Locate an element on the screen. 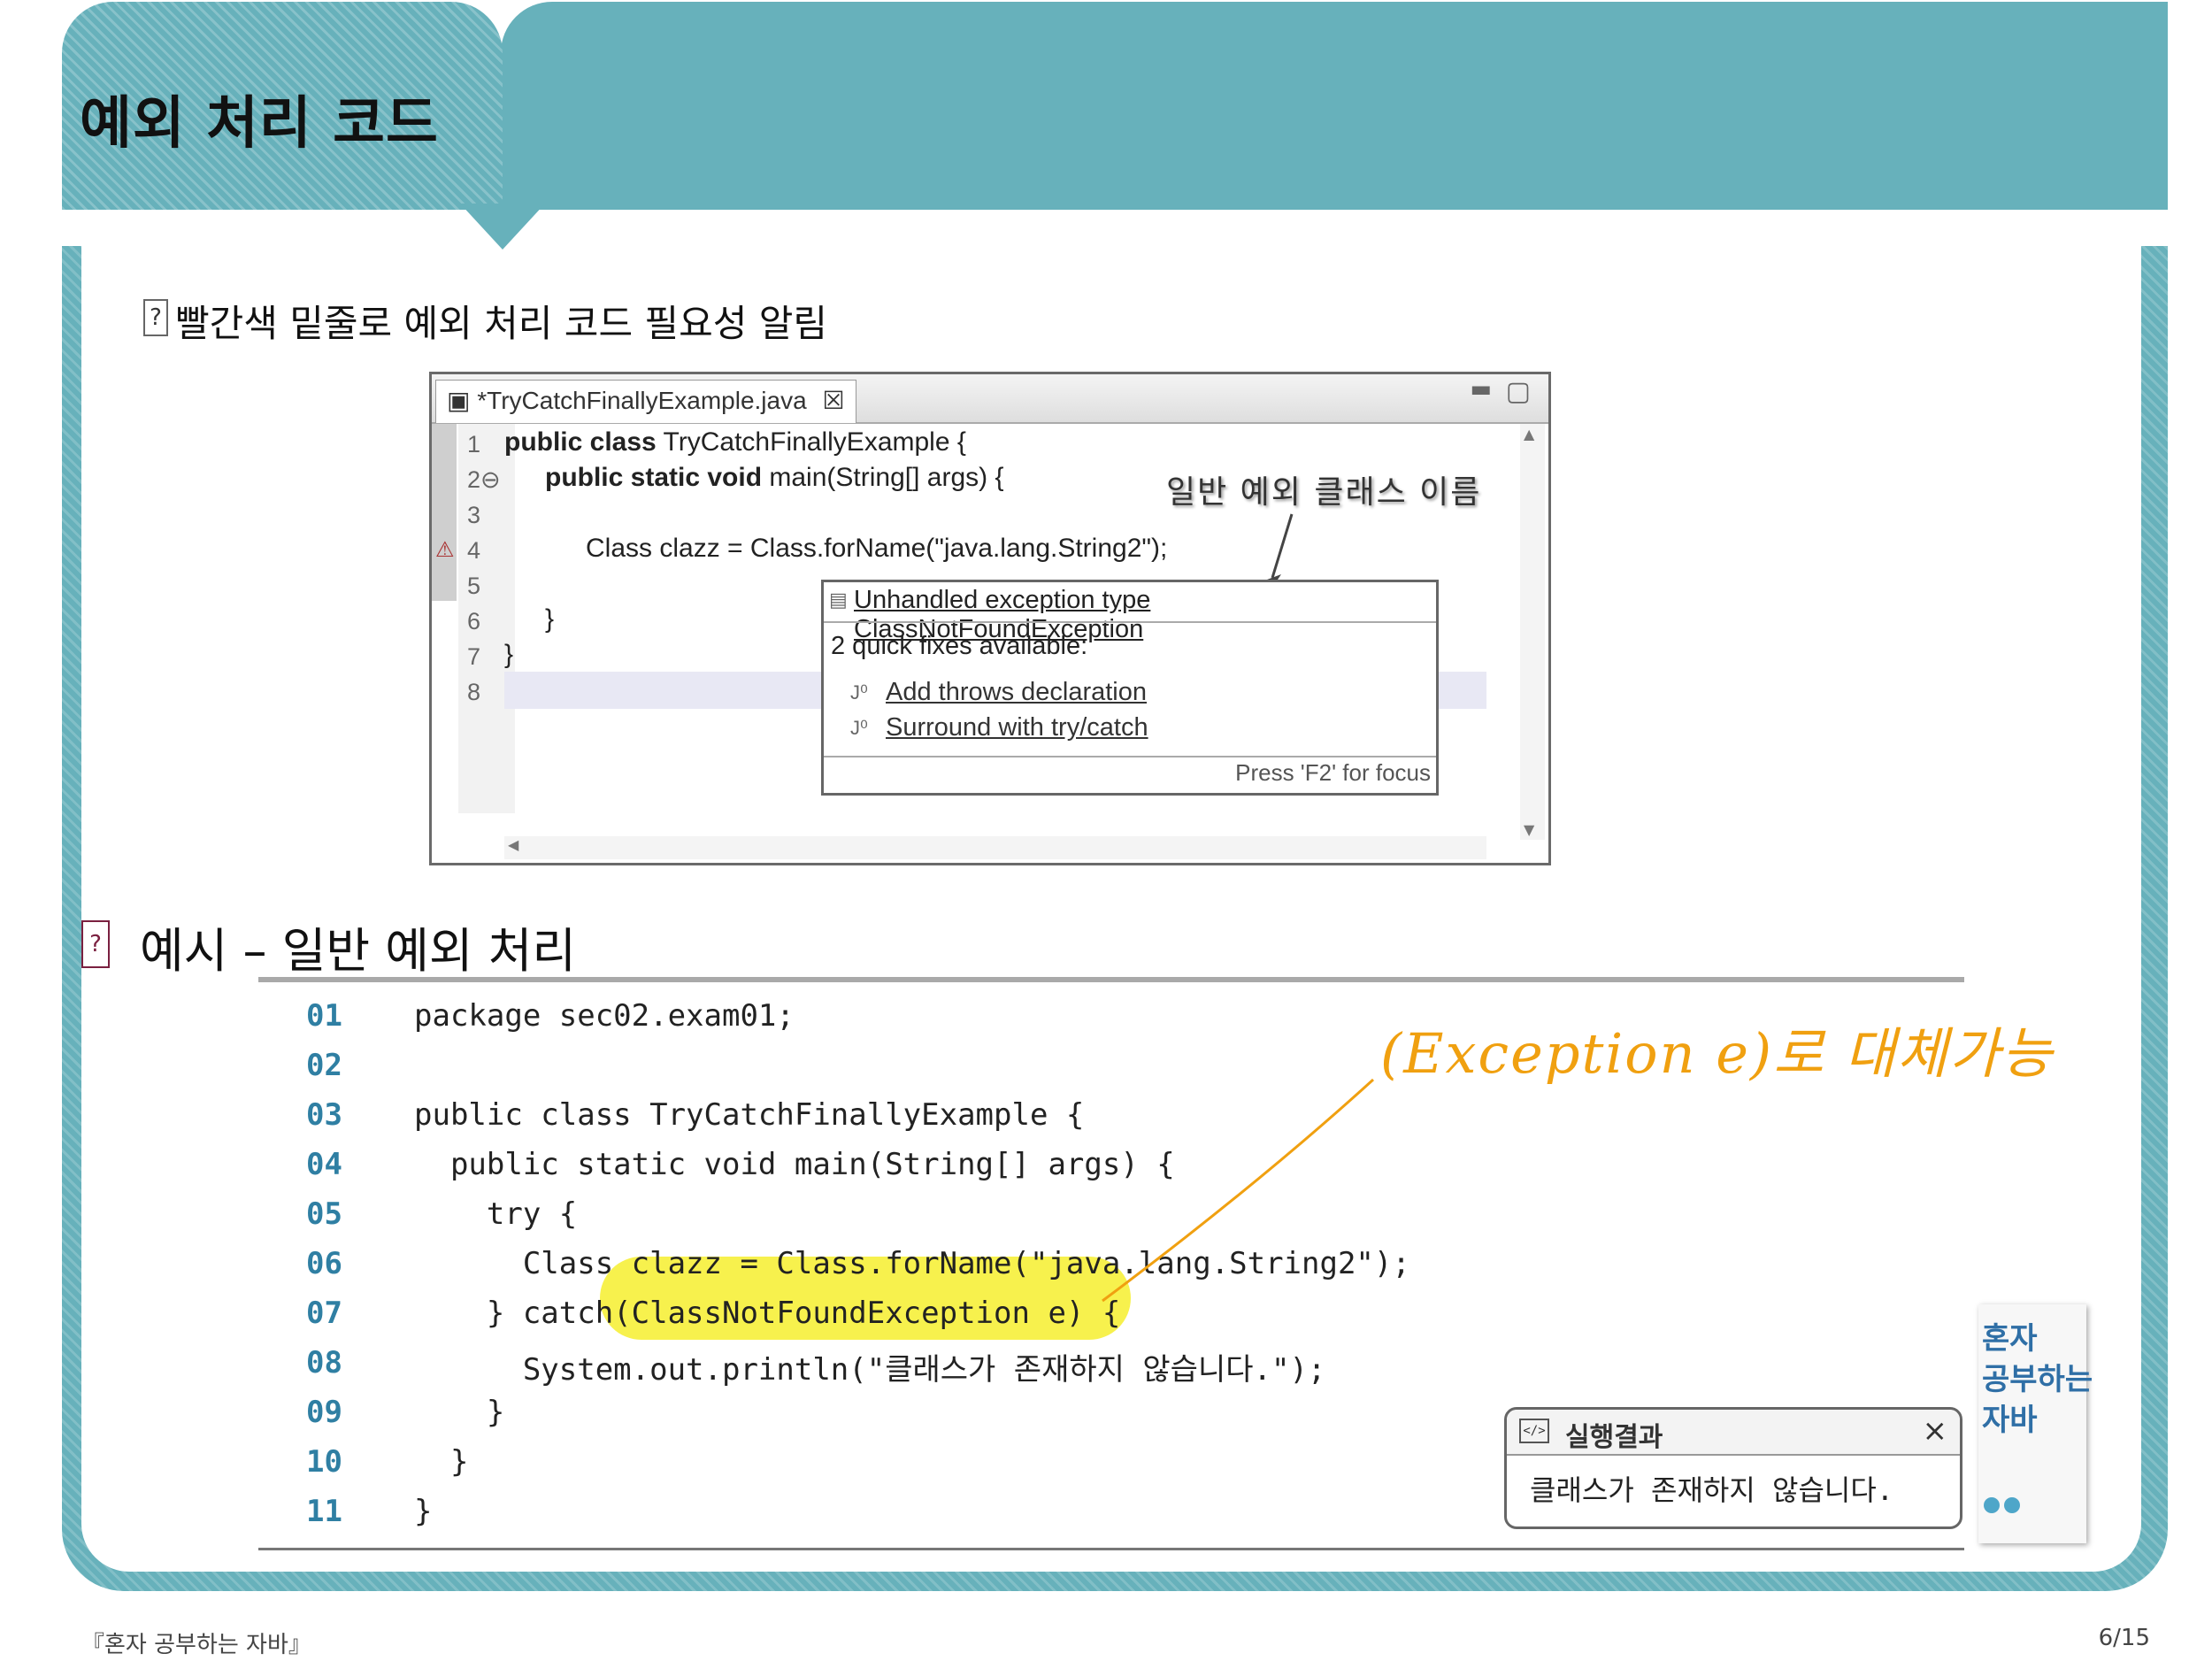  code-line: public class TryCatchFinallyExample { is located at coordinates (750, 1115).